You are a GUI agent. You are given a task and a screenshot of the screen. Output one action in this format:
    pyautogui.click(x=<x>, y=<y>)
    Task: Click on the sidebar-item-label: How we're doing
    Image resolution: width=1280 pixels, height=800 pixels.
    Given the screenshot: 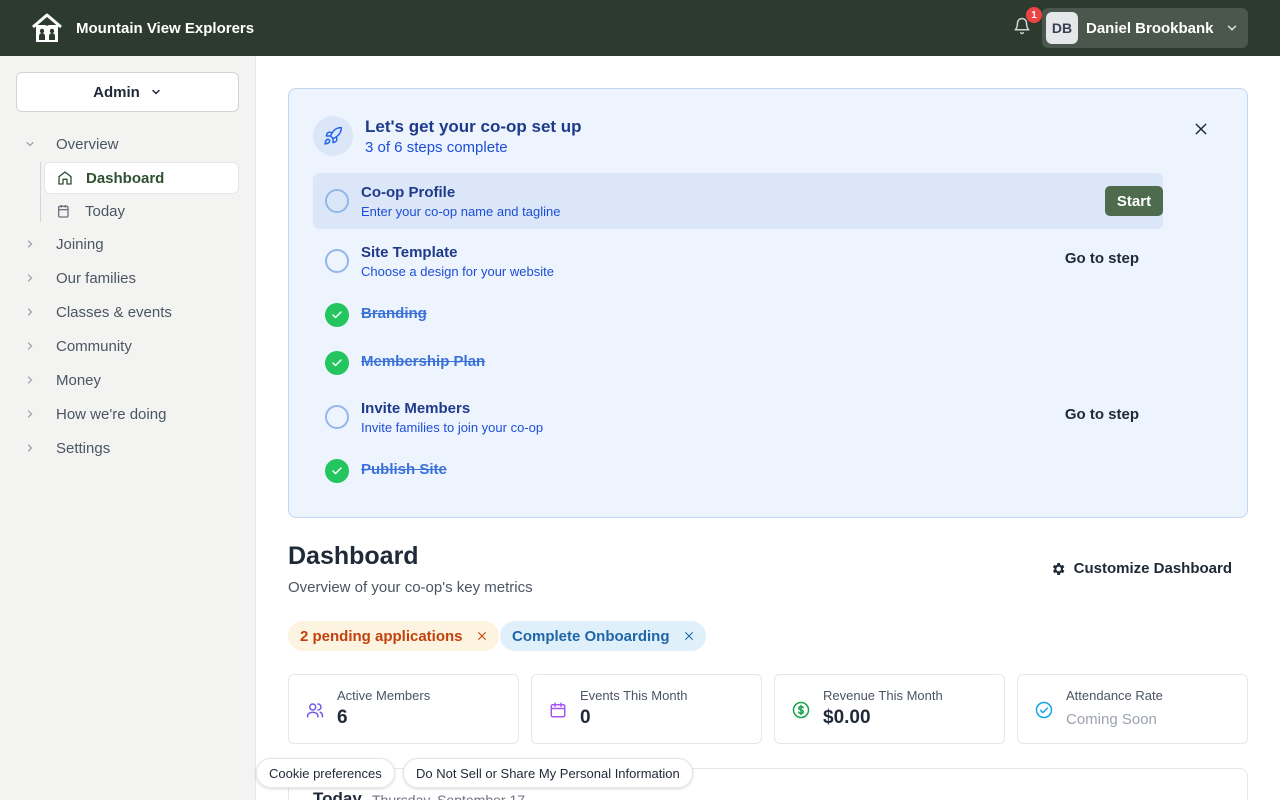 What is the action you would take?
    pyautogui.click(x=111, y=414)
    